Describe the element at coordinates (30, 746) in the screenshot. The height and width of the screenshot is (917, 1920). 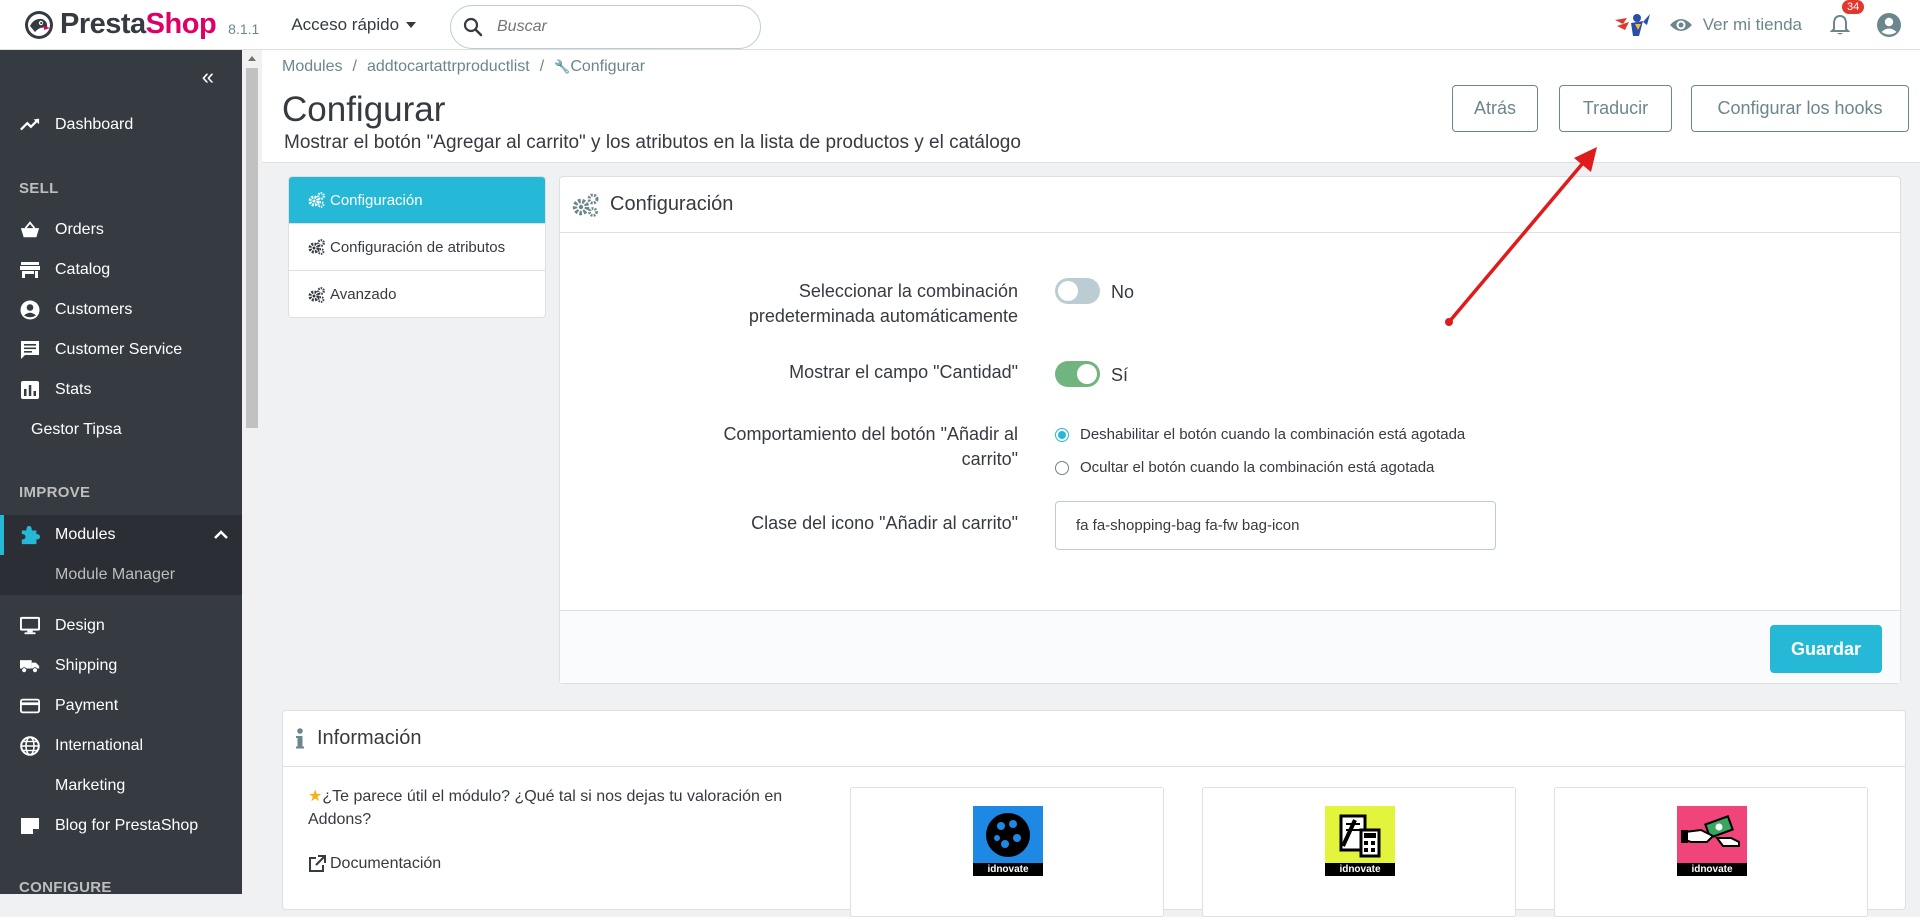
I see `globe-icon` at that location.